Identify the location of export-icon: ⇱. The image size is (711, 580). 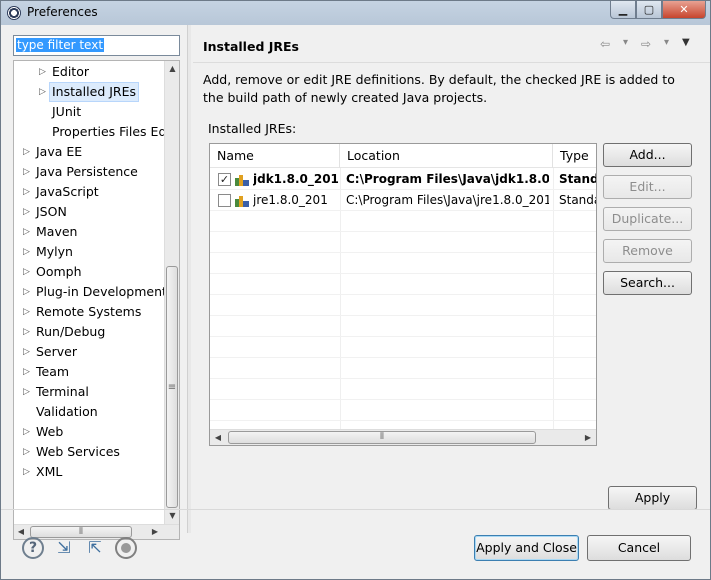
(95, 548).